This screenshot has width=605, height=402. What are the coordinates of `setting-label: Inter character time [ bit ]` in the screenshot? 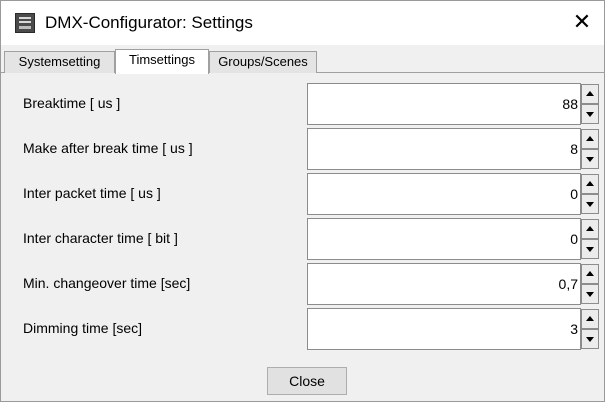 It's located at (100, 238).